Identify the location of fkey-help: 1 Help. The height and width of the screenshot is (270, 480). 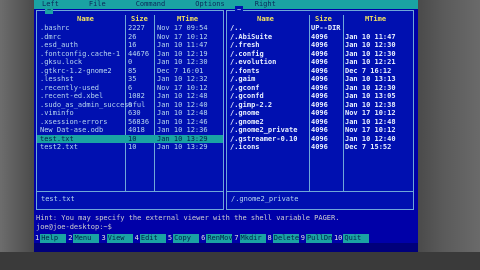
(50, 238).